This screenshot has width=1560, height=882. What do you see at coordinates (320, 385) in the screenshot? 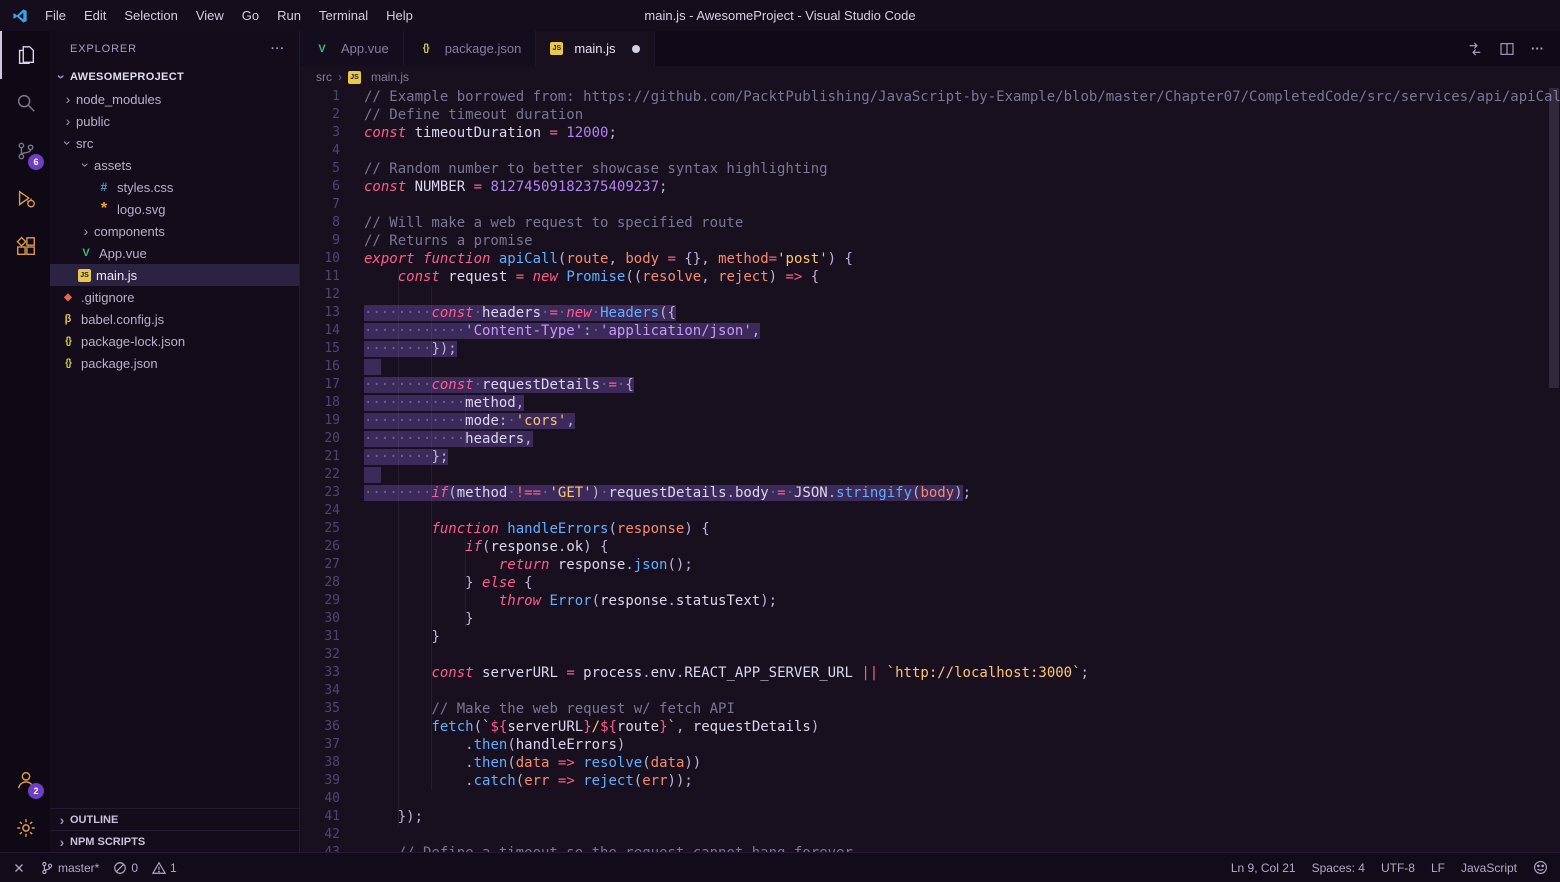
I see `line-number: 17` at bounding box center [320, 385].